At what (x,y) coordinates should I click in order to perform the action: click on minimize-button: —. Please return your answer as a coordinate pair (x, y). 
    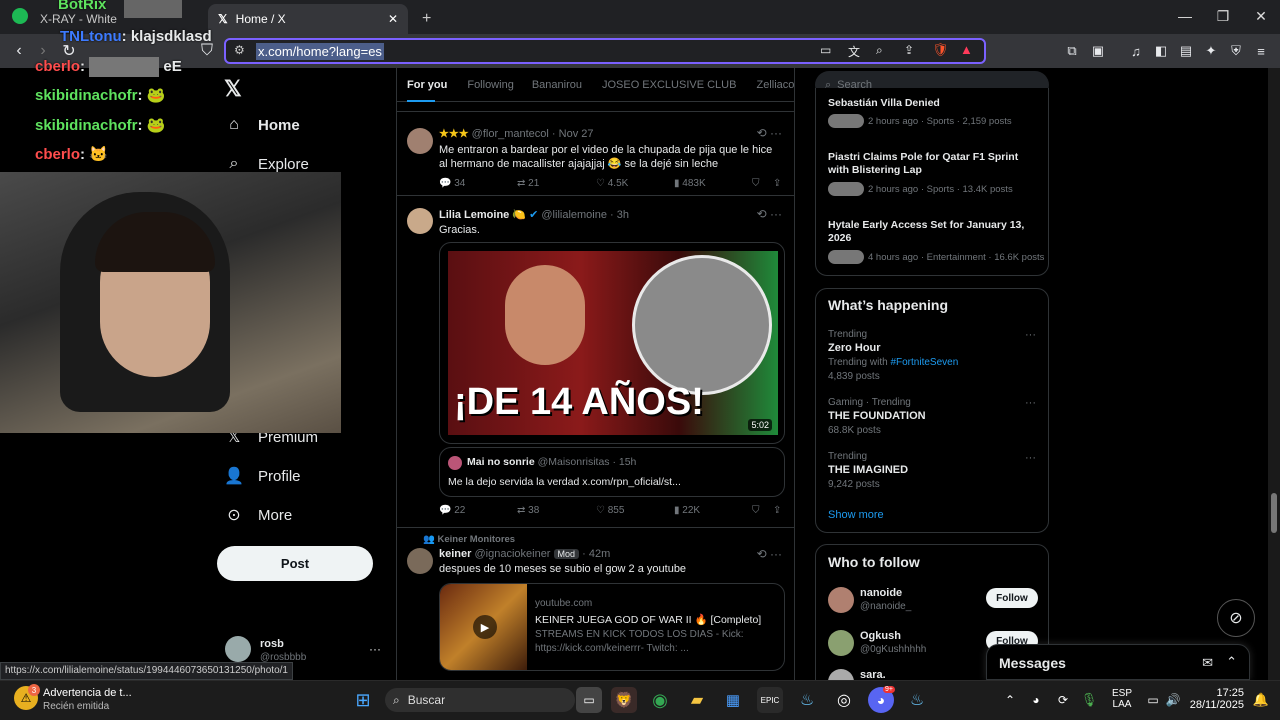
    Looking at the image, I should click on (1185, 16).